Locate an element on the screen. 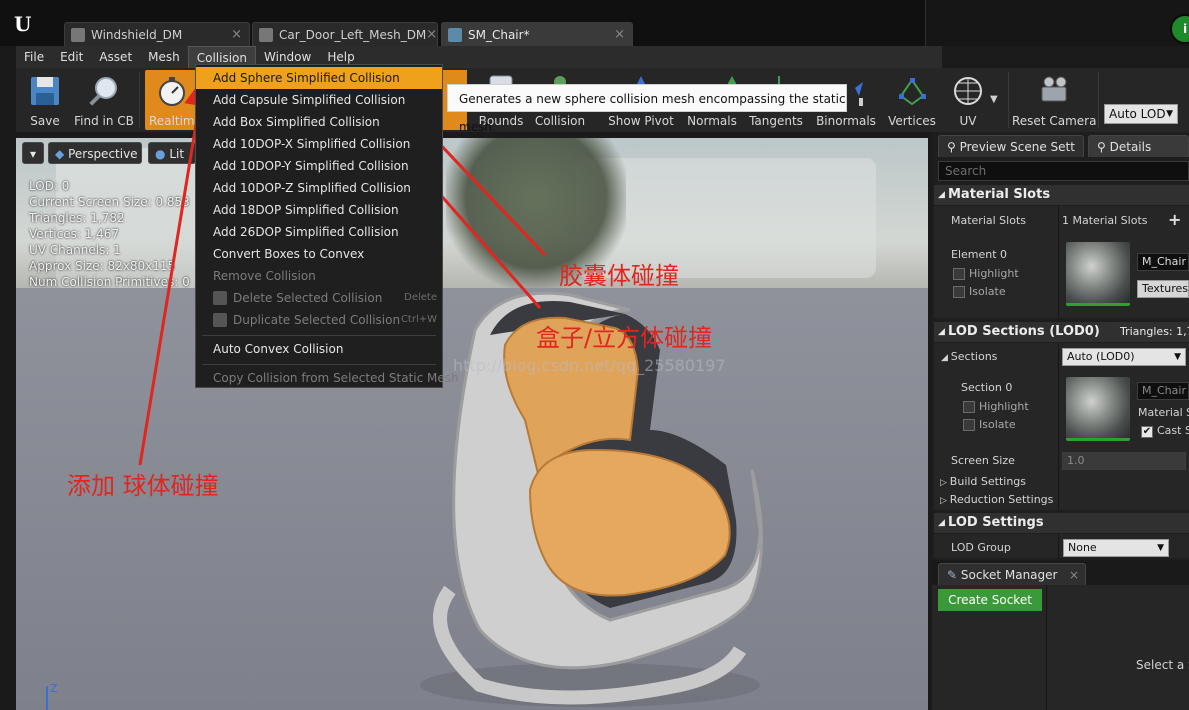  watermark: http://blog.csdn.net/qq_25580197 is located at coordinates (589, 365).